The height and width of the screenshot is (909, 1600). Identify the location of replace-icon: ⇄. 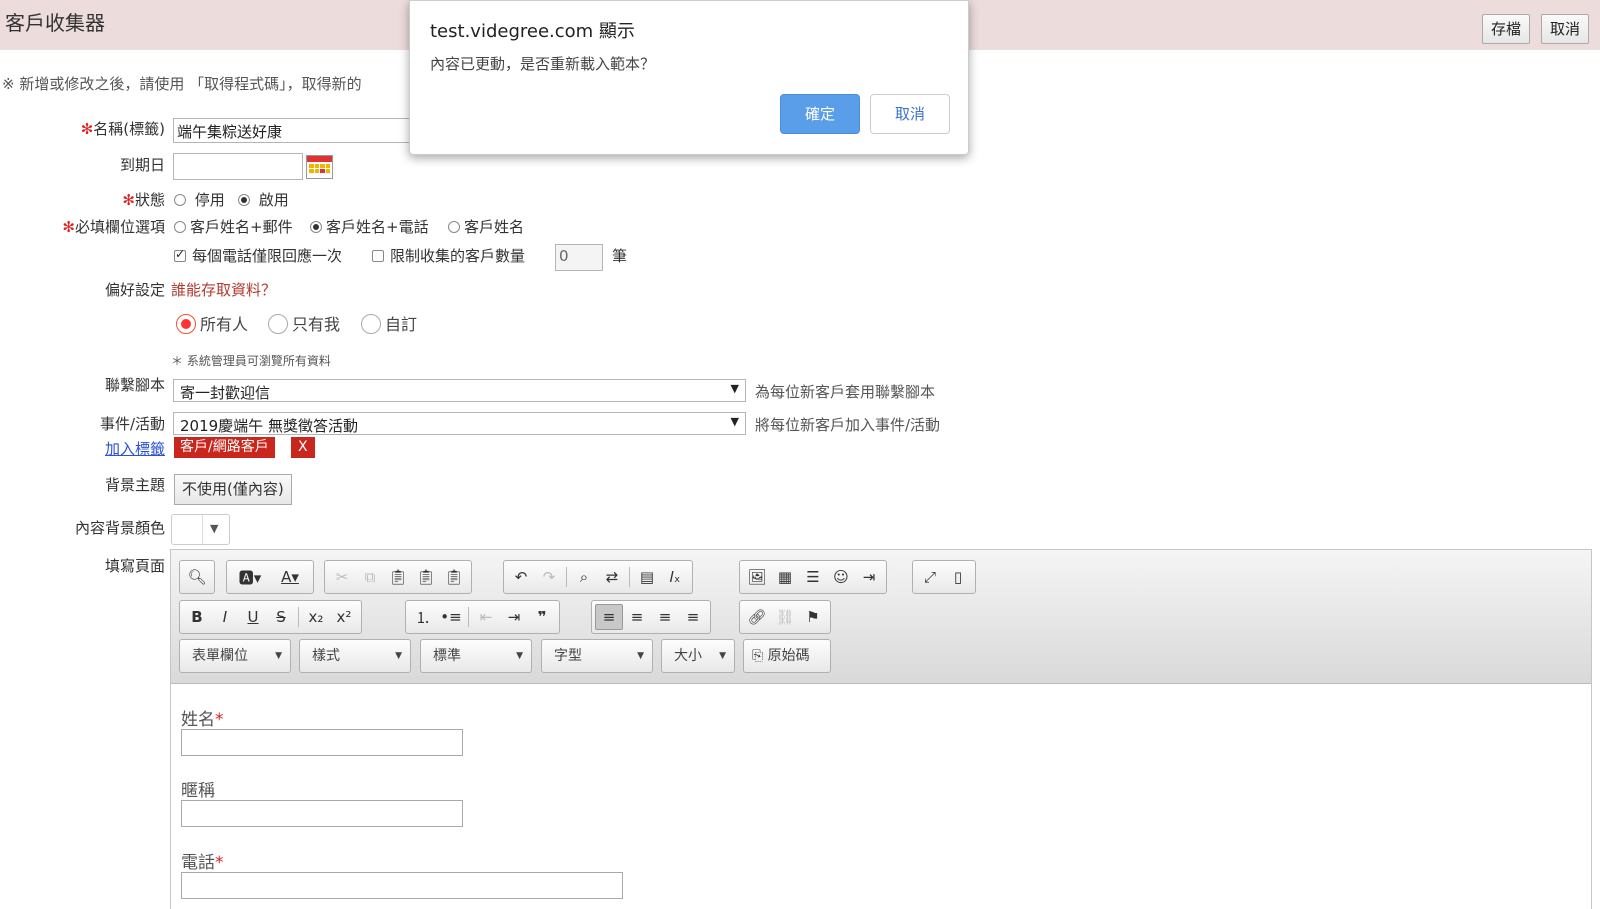
(612, 577).